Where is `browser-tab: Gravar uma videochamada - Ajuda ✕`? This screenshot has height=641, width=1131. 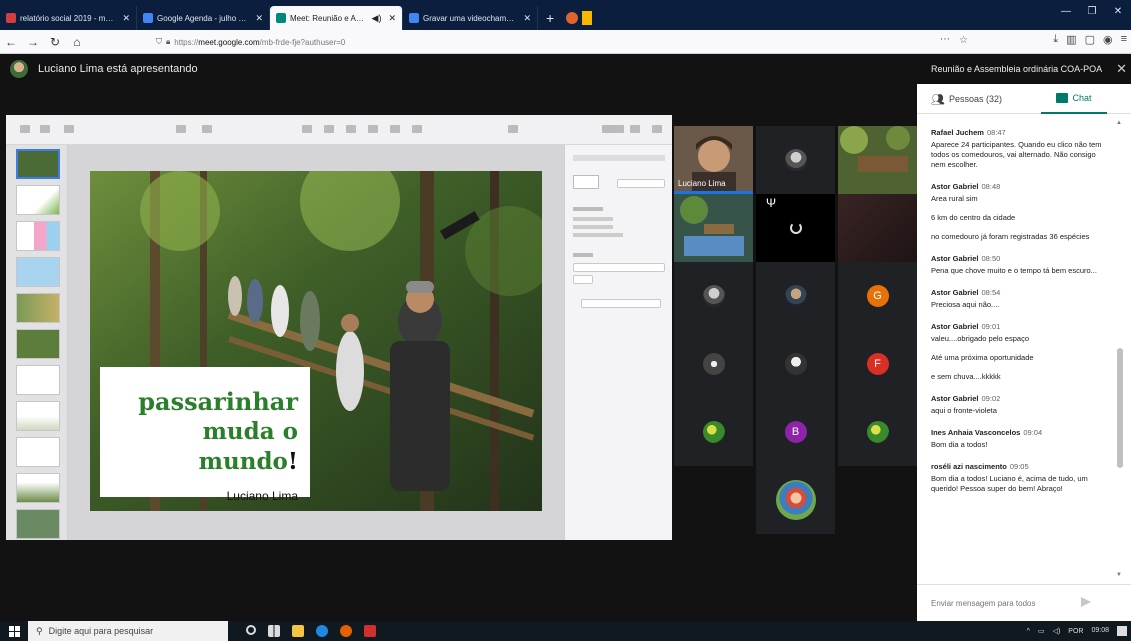
browser-tab: Gravar uma videochamada - Ajuda ✕ is located at coordinates (470, 18).